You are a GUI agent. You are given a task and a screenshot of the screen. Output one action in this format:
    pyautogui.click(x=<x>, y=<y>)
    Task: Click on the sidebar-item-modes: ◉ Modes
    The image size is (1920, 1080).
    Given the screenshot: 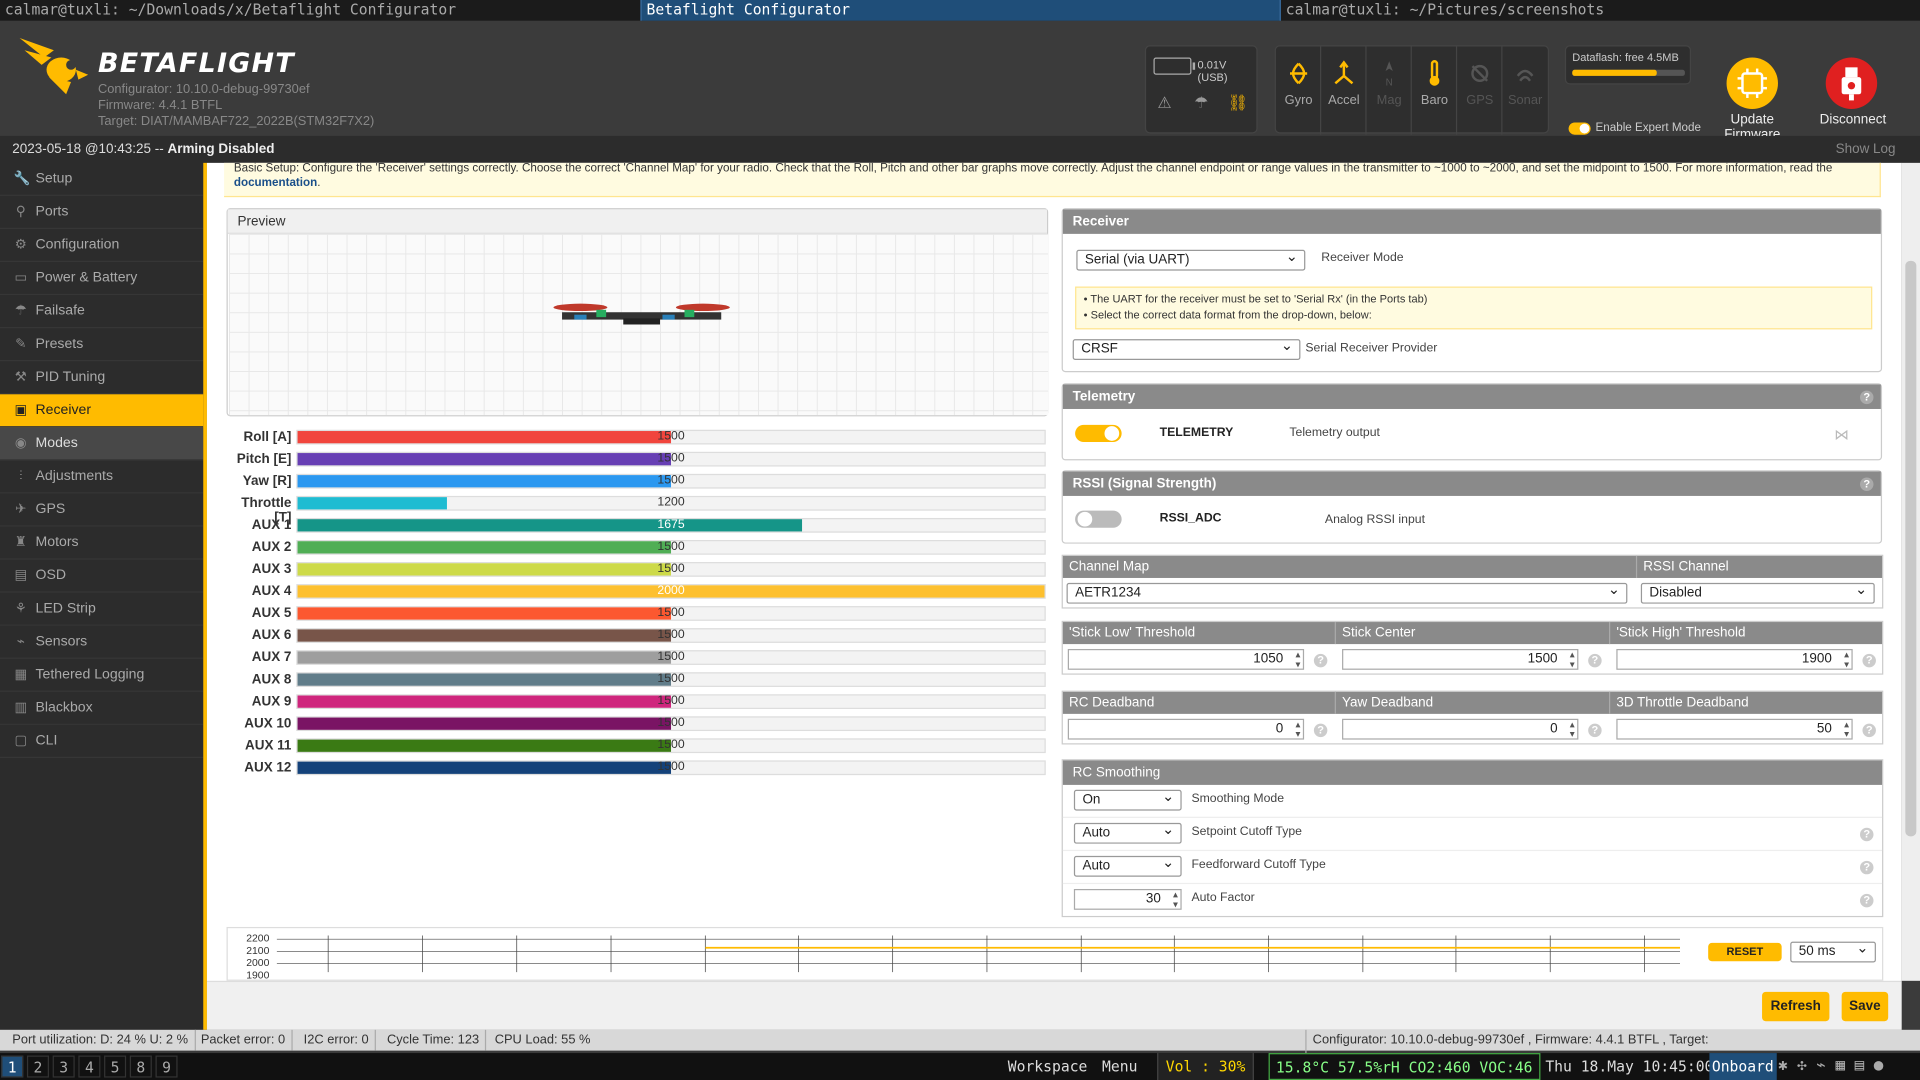 What is the action you would take?
    pyautogui.click(x=102, y=444)
    